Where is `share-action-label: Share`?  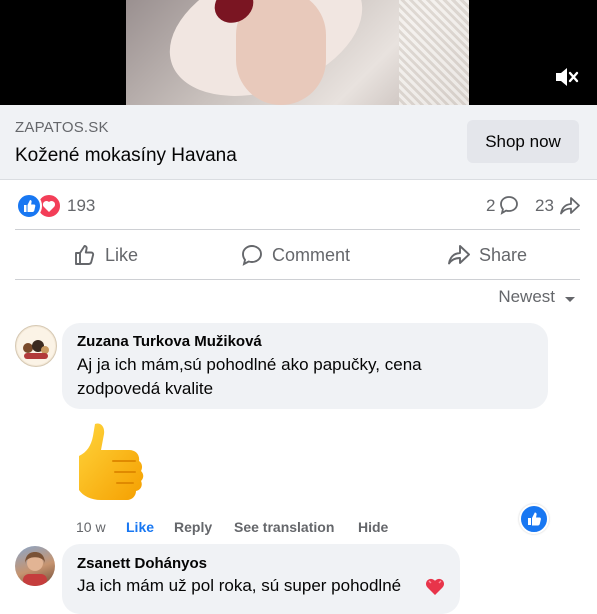 share-action-label: Share is located at coordinates (503, 254).